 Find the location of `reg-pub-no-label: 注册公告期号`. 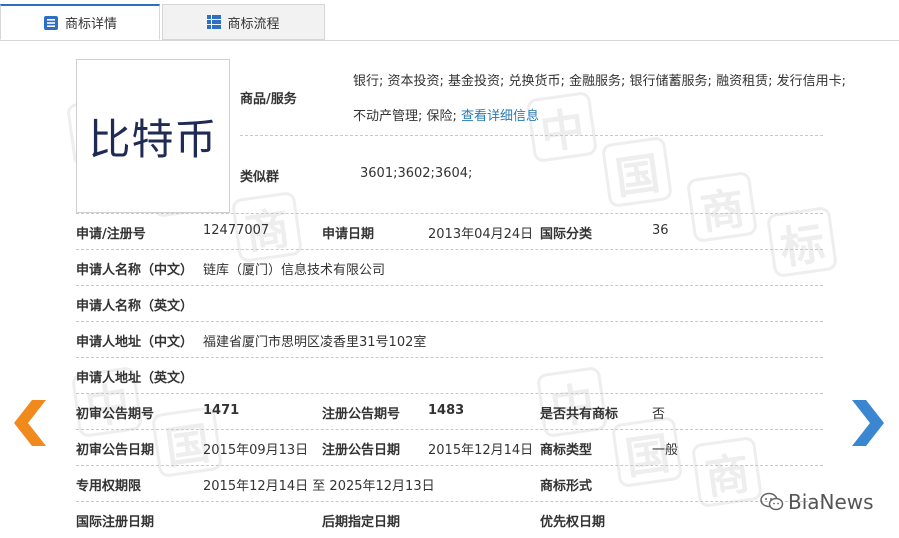

reg-pub-no-label: 注册公告期号 is located at coordinates (361, 414).